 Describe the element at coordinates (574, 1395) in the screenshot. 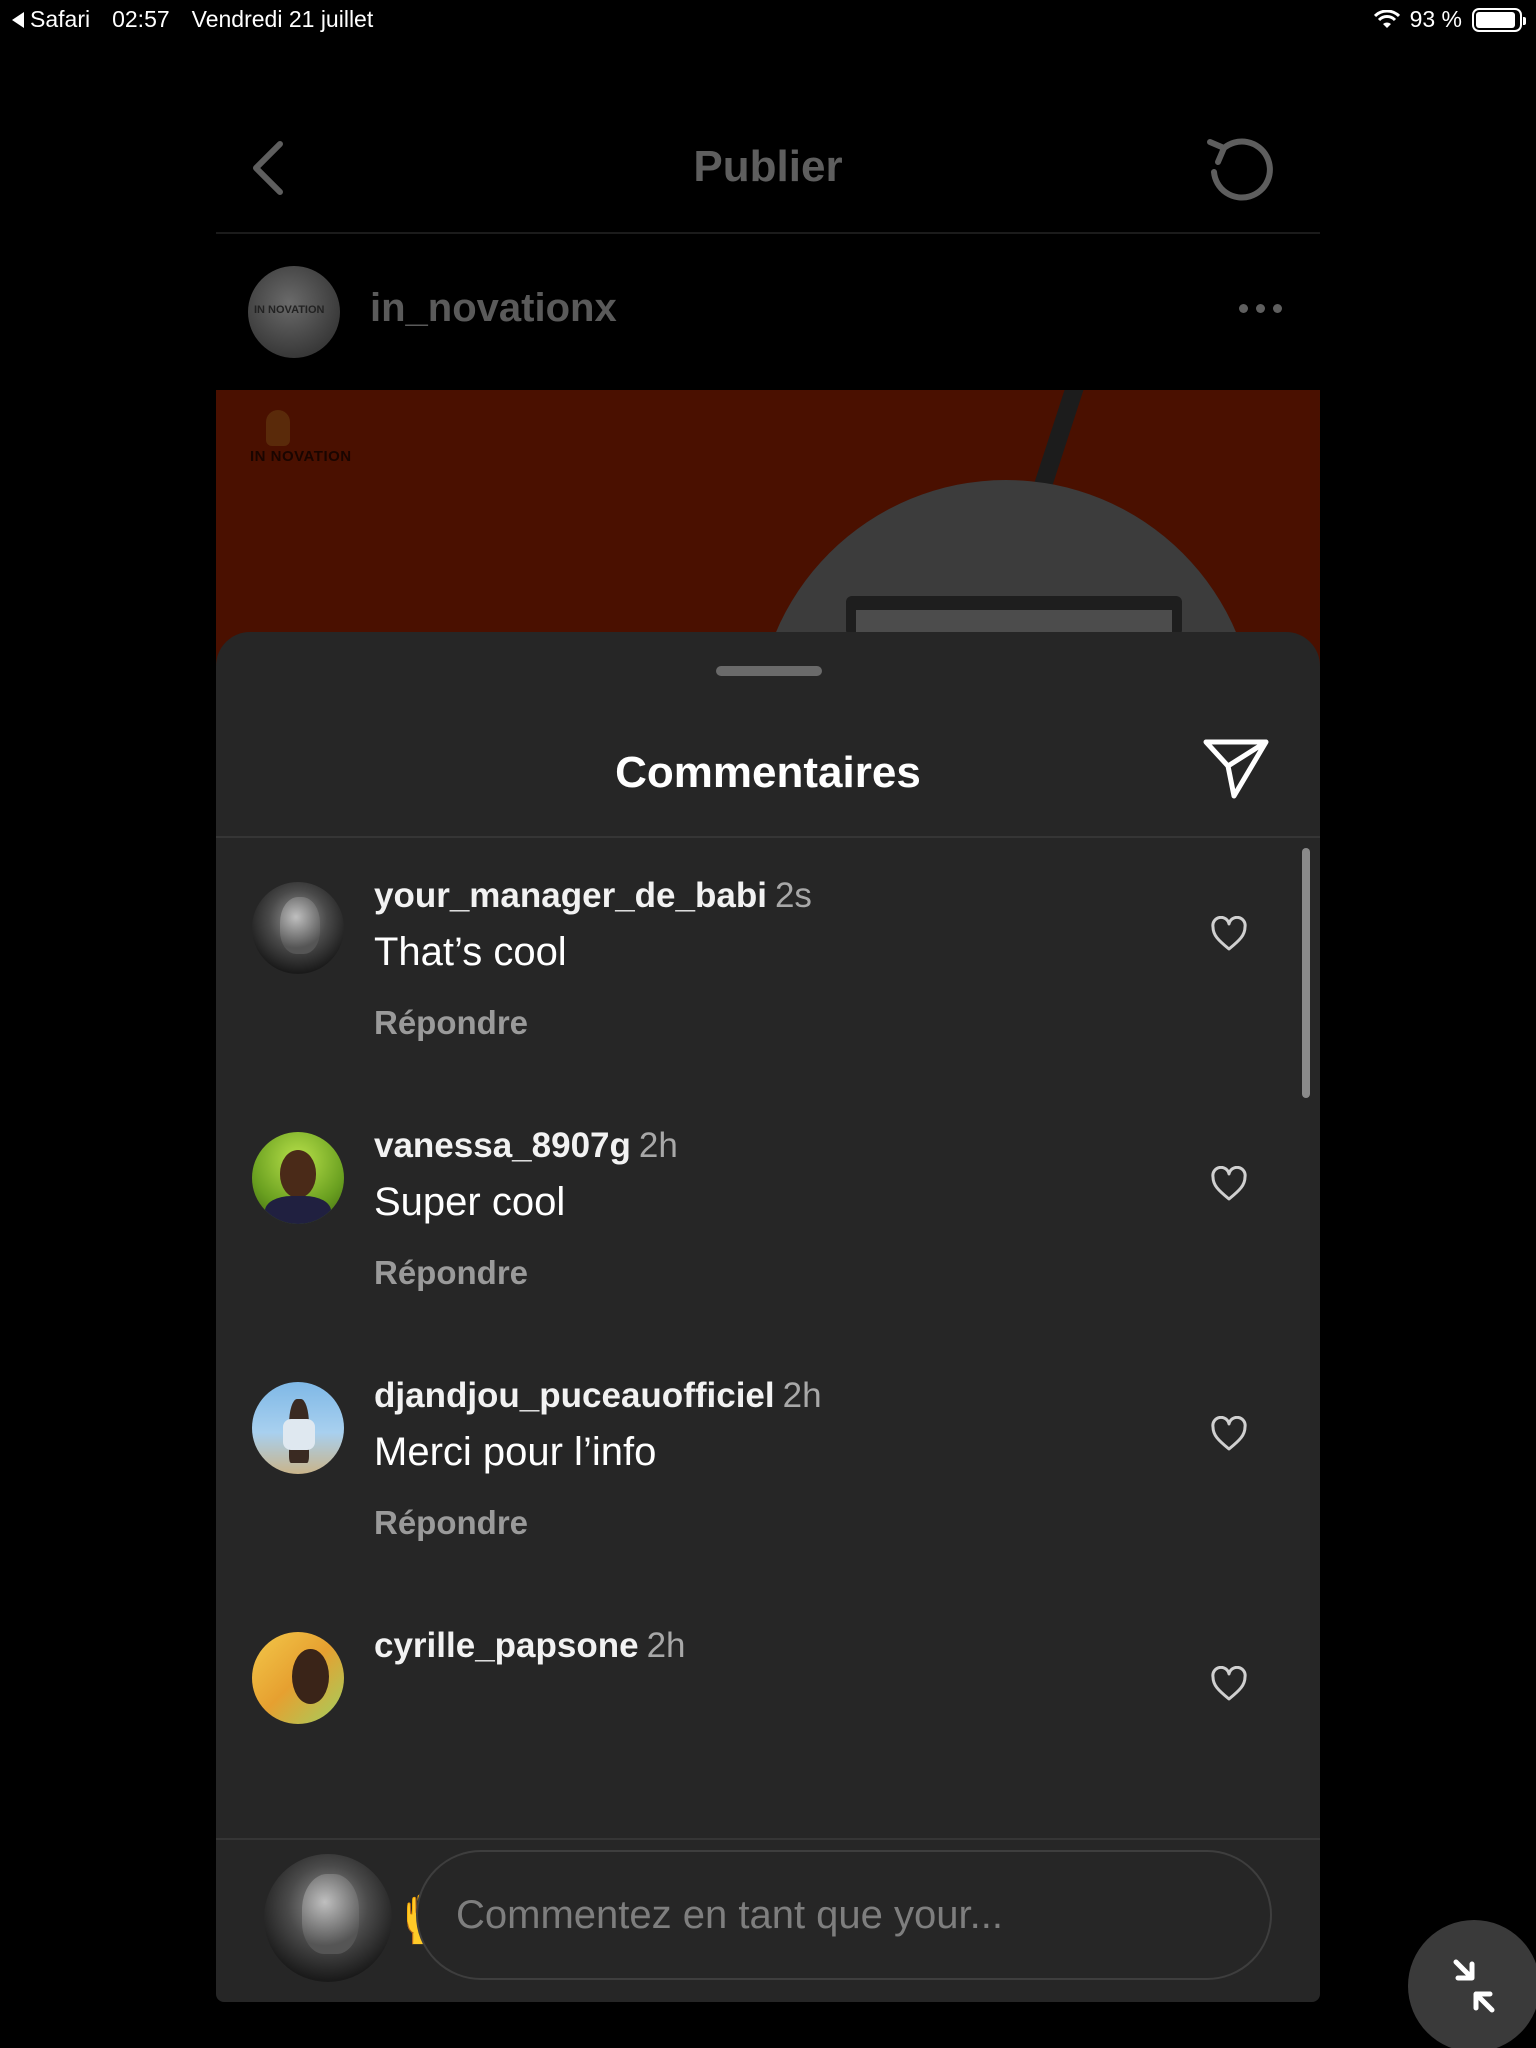

I see `comment-username: djandjou_puceauofficiel` at that location.